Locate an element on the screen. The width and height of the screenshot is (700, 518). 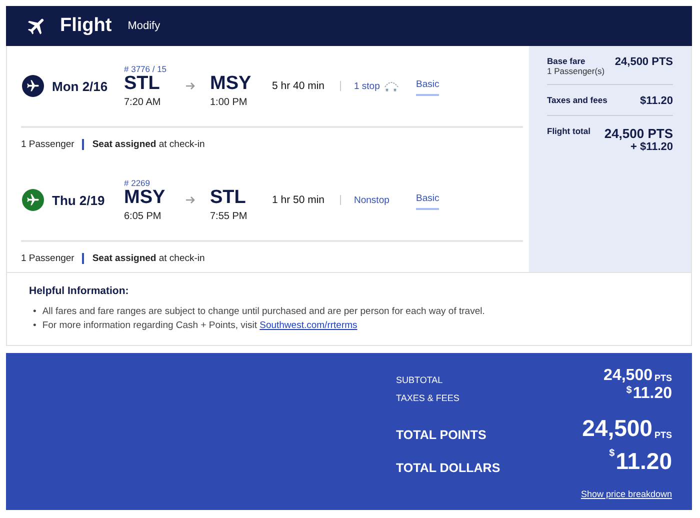
connection-icon is located at coordinates (391, 86).